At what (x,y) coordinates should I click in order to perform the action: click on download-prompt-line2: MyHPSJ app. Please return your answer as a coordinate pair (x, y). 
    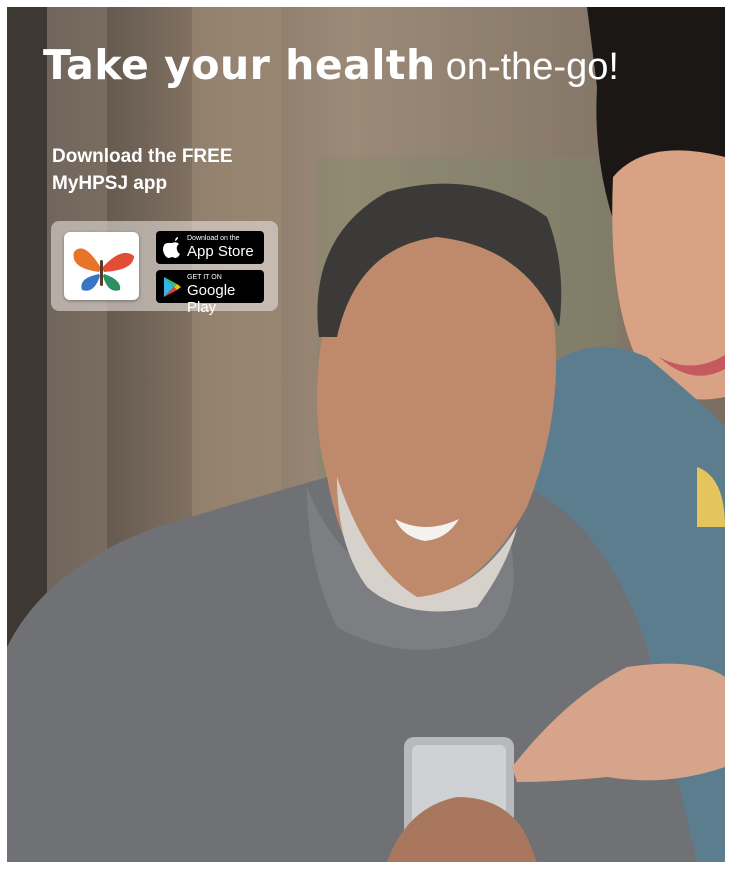
    Looking at the image, I should click on (110, 183).